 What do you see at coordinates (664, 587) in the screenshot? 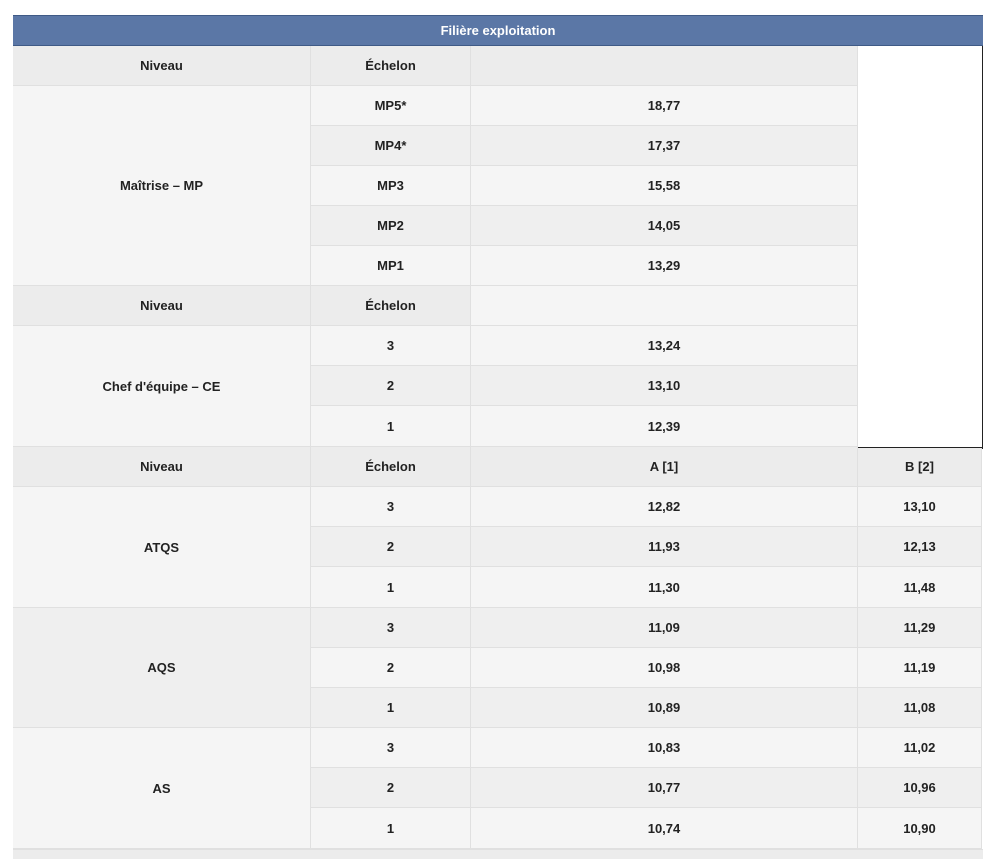
I see `value-a-cell: 11,30` at bounding box center [664, 587].